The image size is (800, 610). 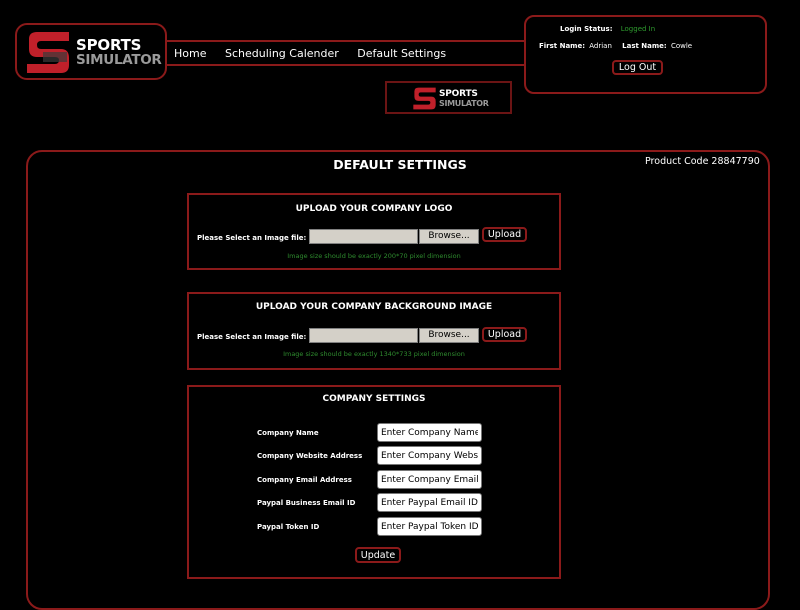 What do you see at coordinates (562, 46) in the screenshot?
I see `first-name-label: First Name:` at bounding box center [562, 46].